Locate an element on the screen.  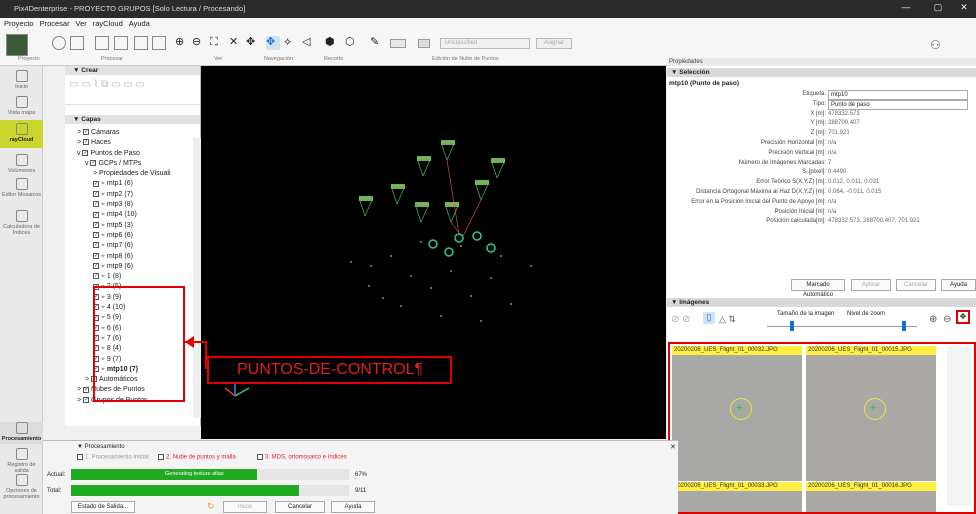
sidebar-item-volumenes: Volúmenes is located at coordinates (21, 164).